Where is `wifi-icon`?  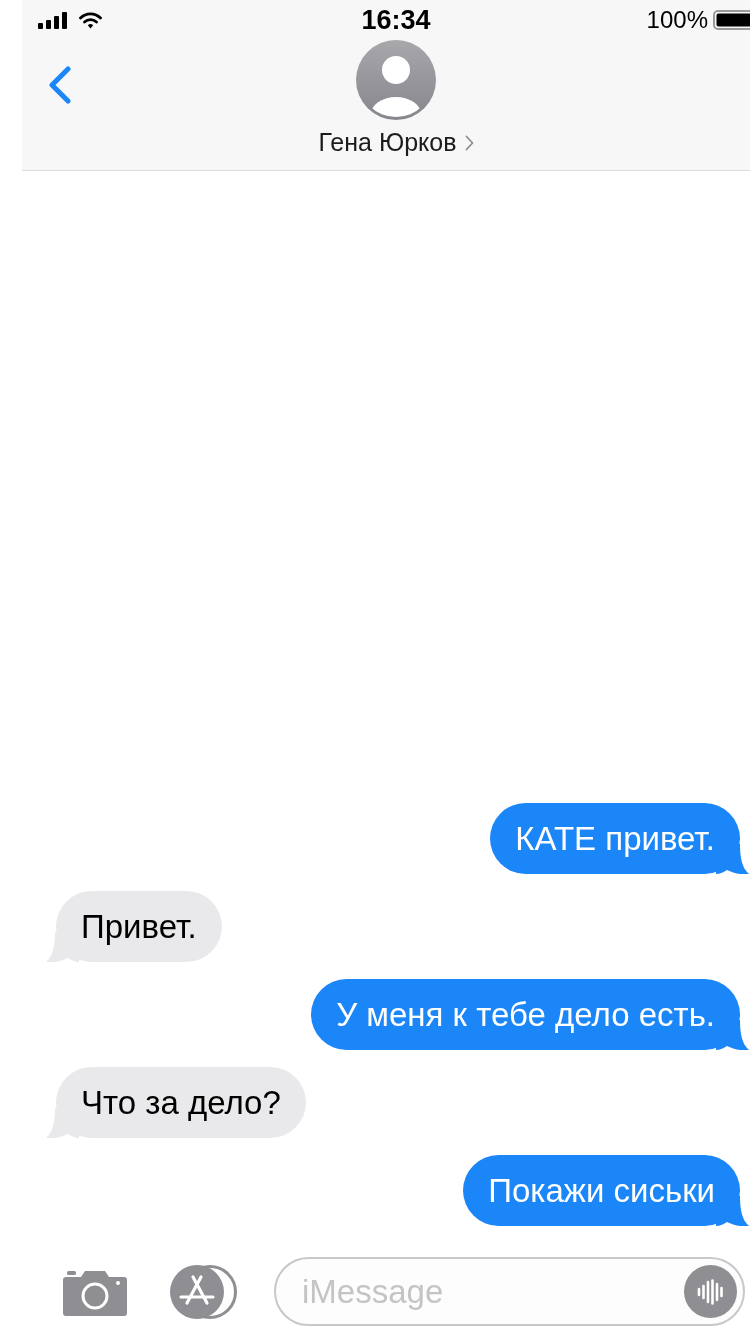 wifi-icon is located at coordinates (90, 20).